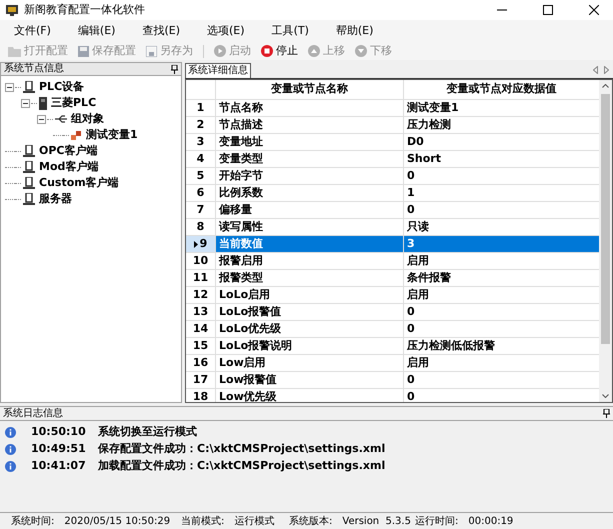 This screenshot has width=613, height=529. Describe the element at coordinates (161, 31) in the screenshot. I see `menu-item: 查找(E)` at that location.